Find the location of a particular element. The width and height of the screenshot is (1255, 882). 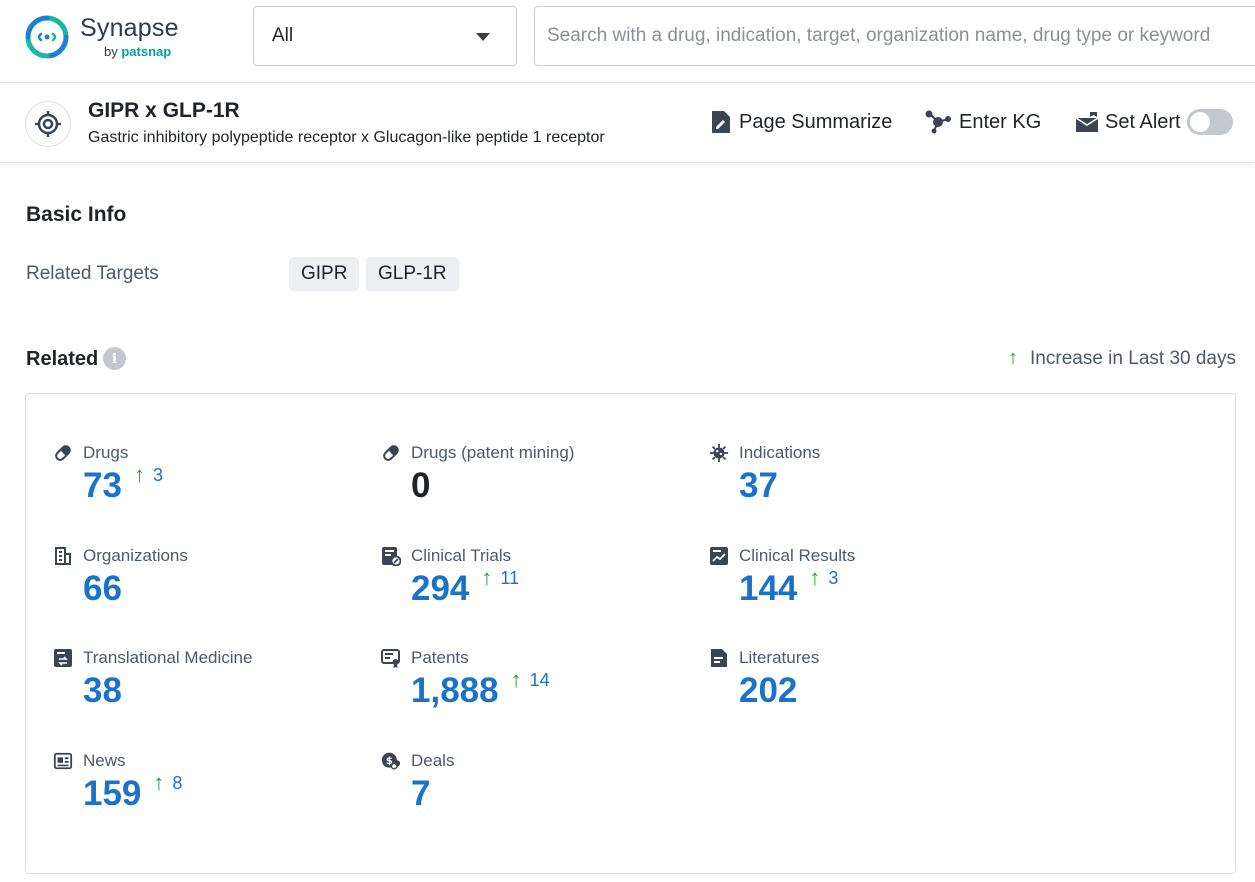

enter-kg-label: Enter KG is located at coordinates (1000, 122).